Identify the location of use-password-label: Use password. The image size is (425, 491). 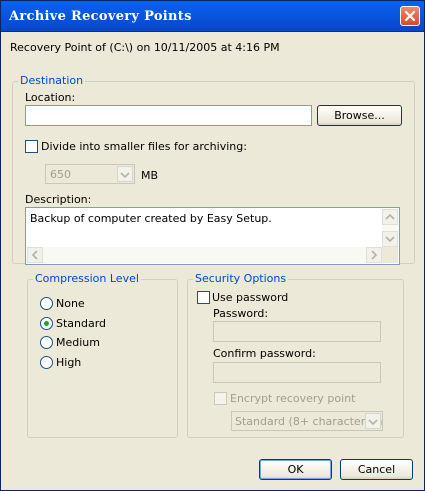
(250, 297).